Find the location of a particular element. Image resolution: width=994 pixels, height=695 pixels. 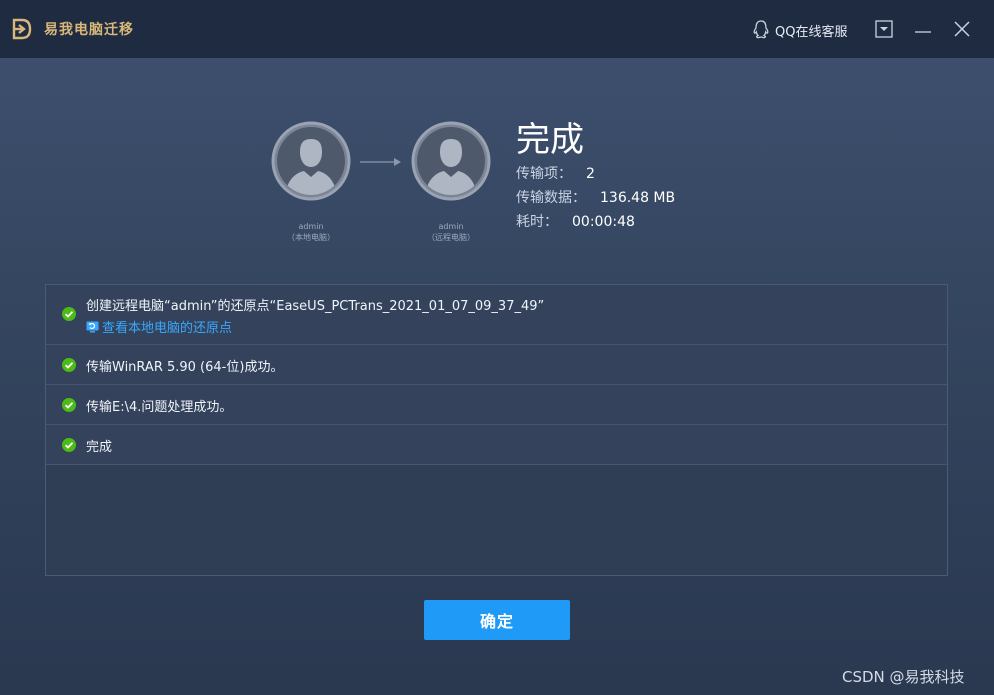

transfer-arrow-icon is located at coordinates (380, 162).